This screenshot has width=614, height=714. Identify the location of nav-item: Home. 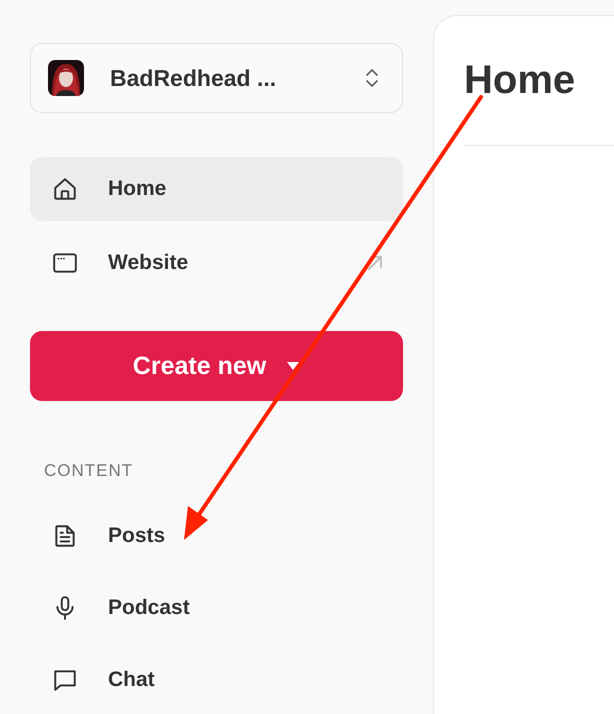
(216, 189).